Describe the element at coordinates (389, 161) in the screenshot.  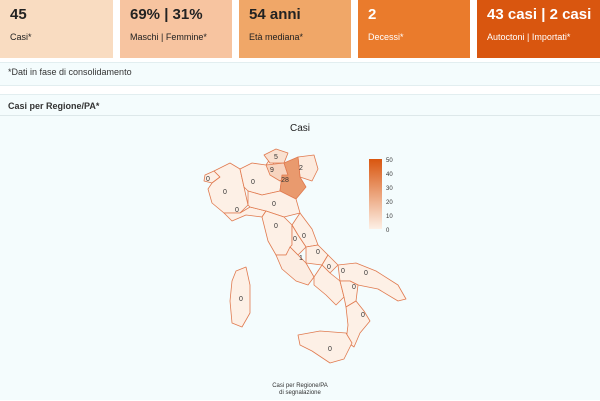
I see `legend-tick: 50` at that location.